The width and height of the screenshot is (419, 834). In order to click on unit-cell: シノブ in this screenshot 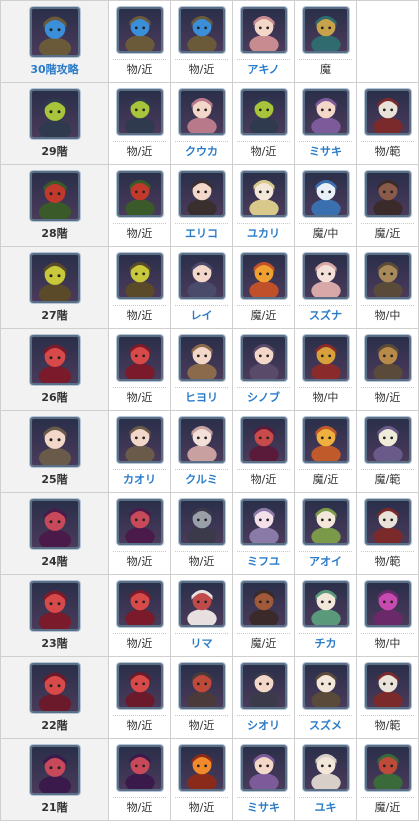, I will do `click(263, 369)`.